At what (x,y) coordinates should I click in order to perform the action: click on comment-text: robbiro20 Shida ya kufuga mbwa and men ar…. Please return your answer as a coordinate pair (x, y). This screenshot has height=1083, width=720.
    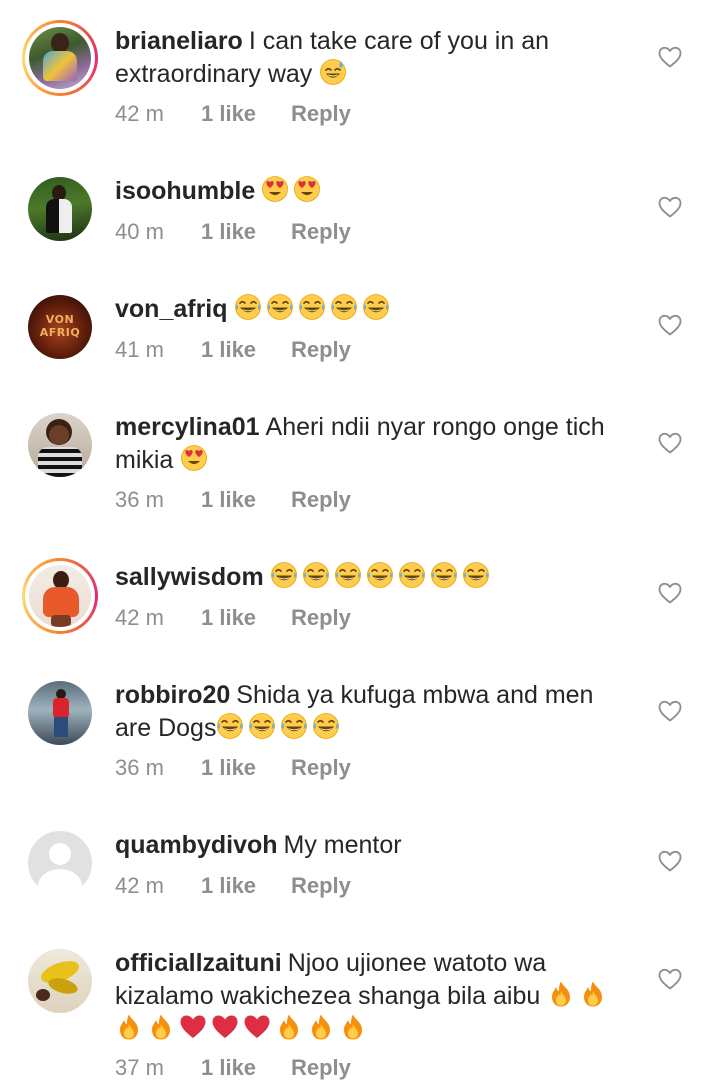
    Looking at the image, I should click on (375, 712).